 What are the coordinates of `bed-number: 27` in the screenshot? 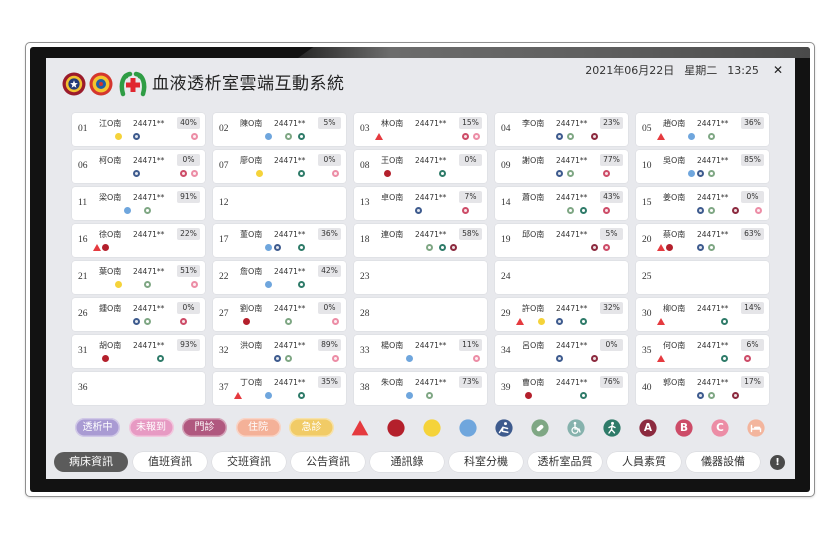 It's located at (224, 314).